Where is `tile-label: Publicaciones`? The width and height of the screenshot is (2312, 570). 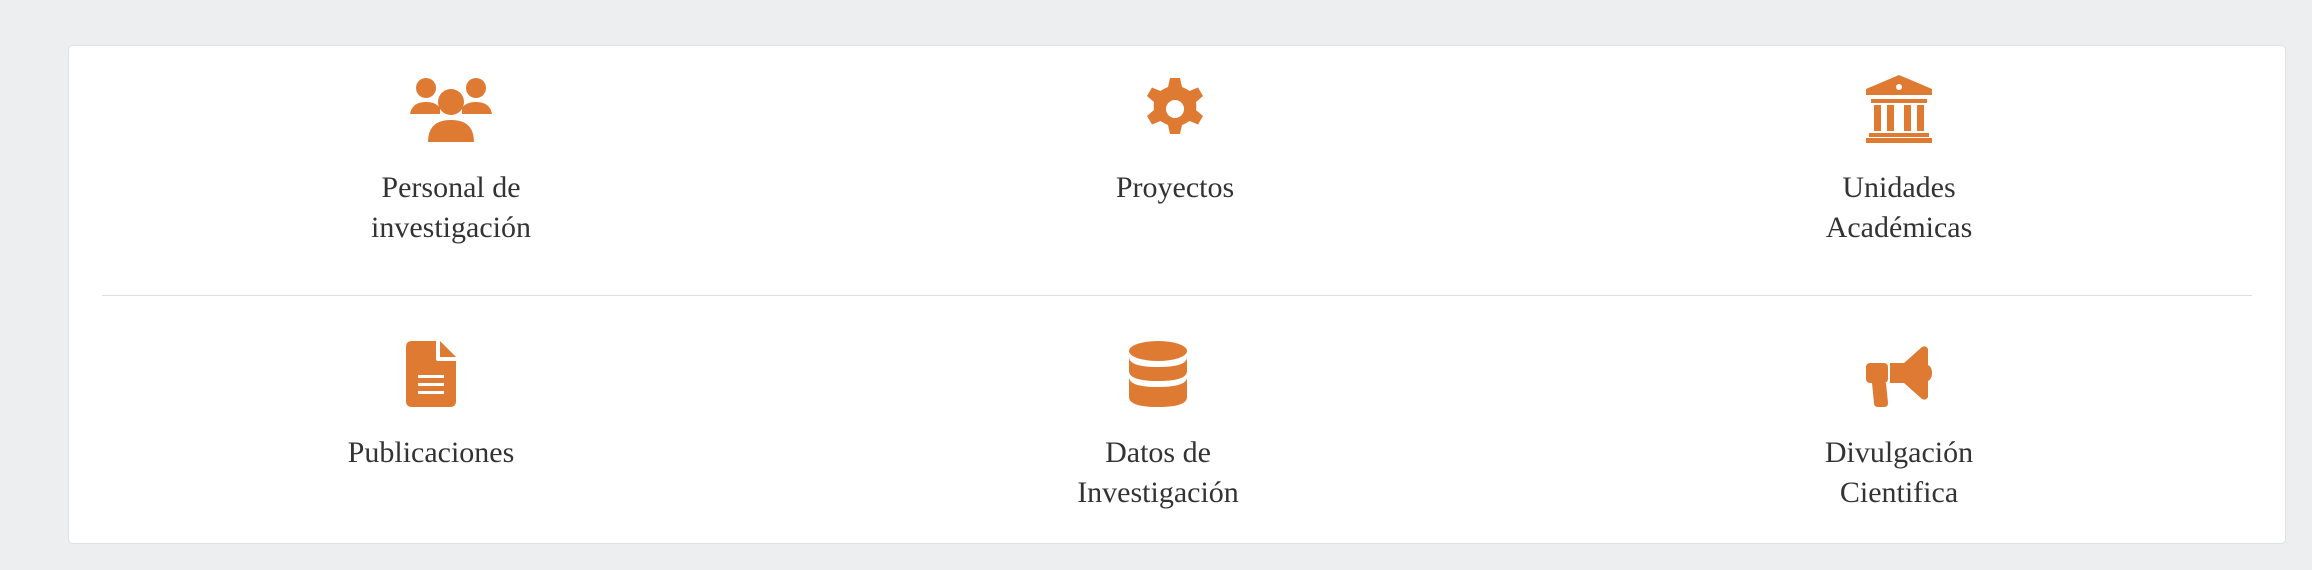
tile-label: Publicaciones is located at coordinates (431, 452).